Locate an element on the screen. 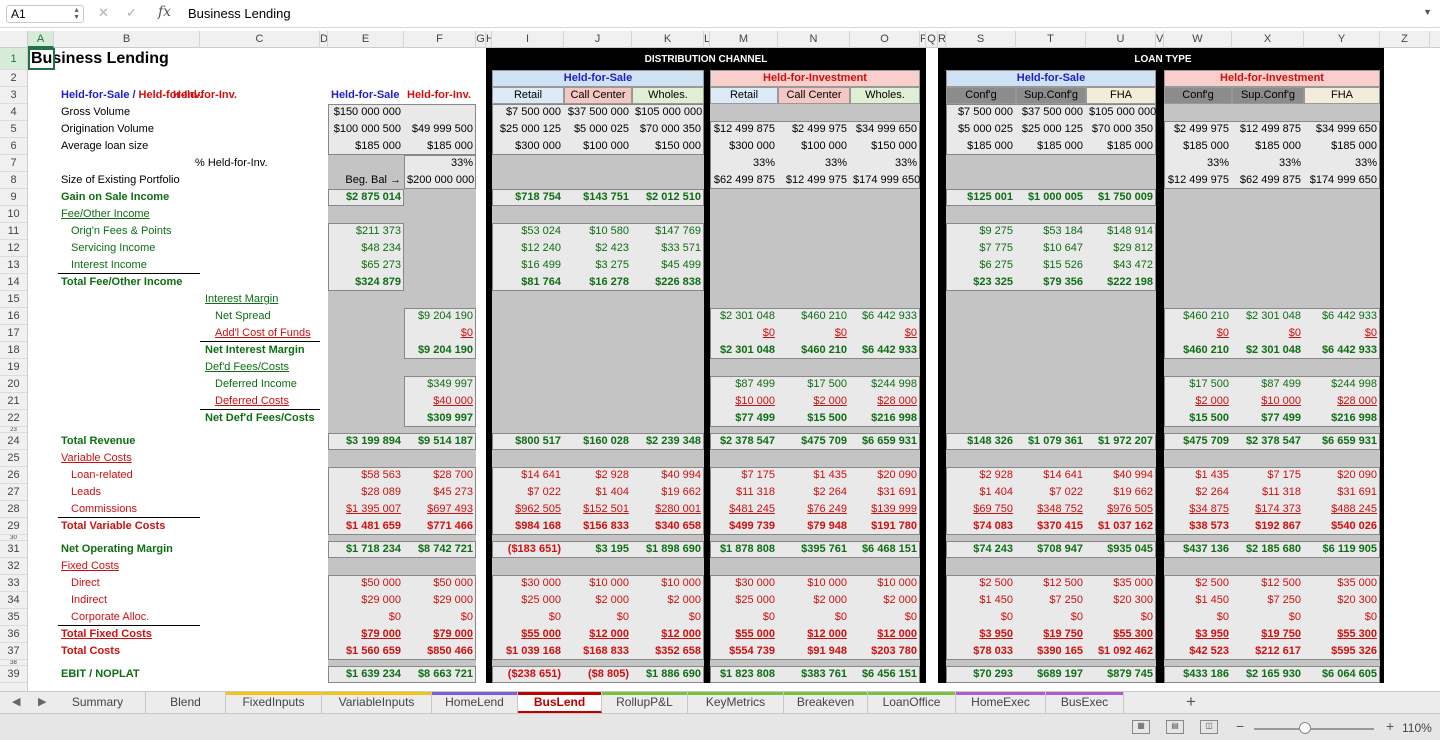  cell-w26: $1 435 is located at coordinates (1198, 475).